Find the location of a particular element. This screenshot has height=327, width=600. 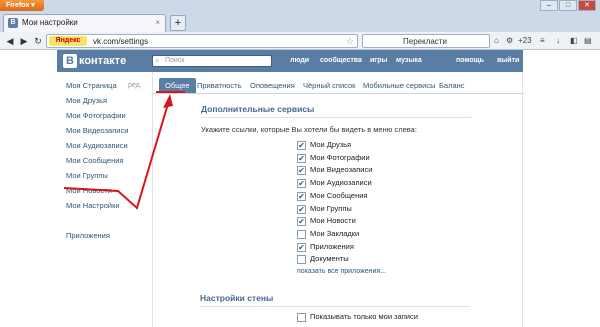

service-label: Мои Фотографии is located at coordinates (340, 157).